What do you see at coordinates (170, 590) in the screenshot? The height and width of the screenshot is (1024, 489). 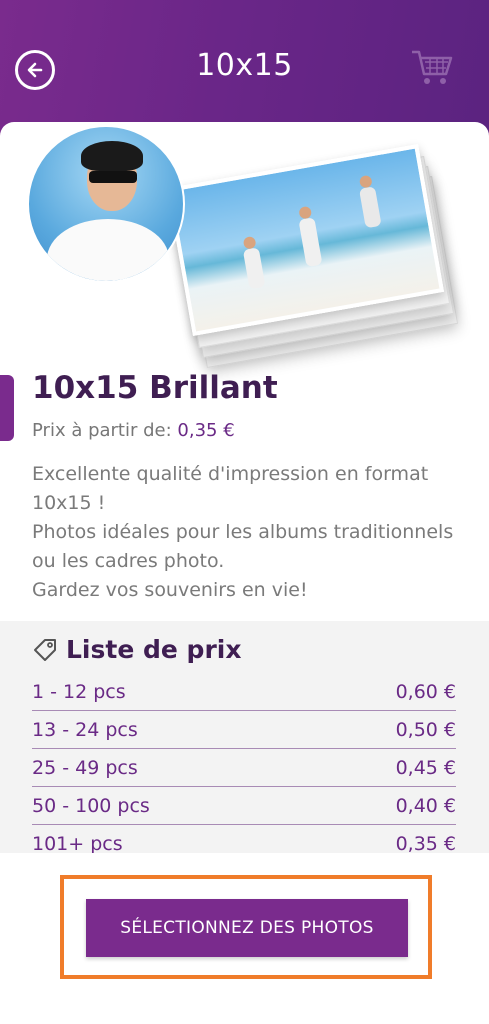 I see `description-line: Gardez vos souvenirs en vie!` at bounding box center [170, 590].